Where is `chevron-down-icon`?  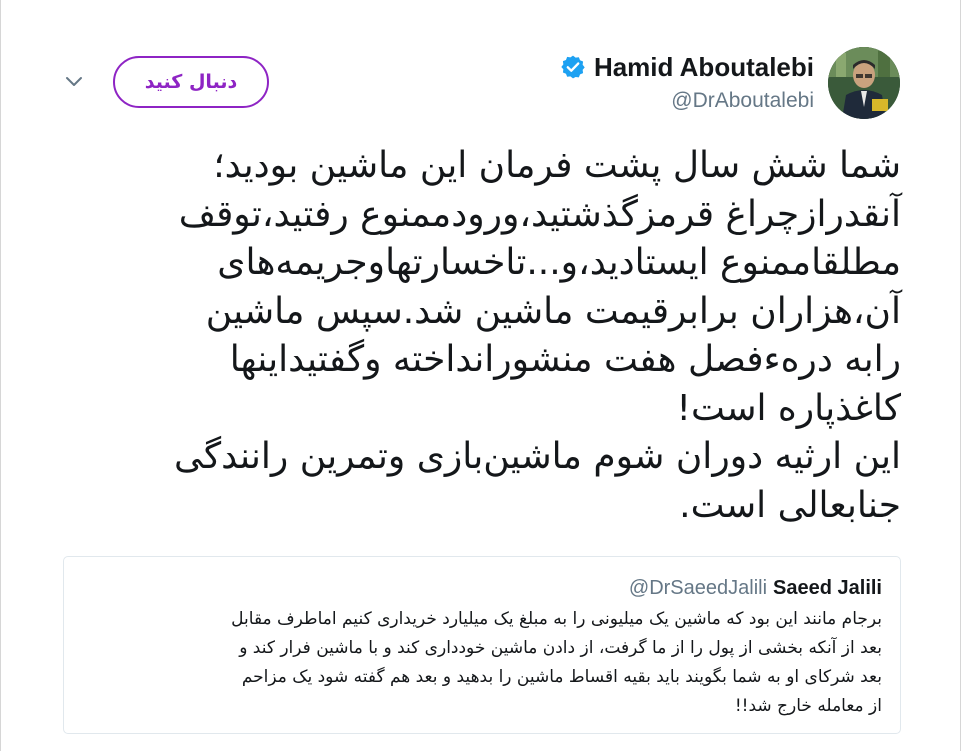
chevron-down-icon is located at coordinates (74, 81).